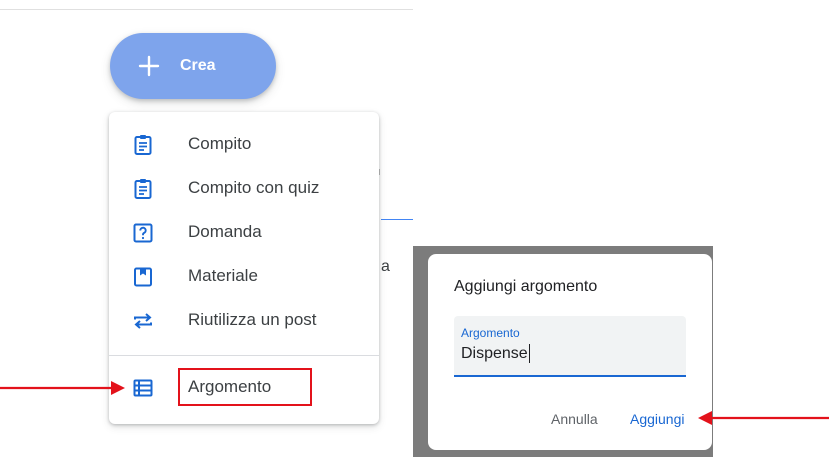 This screenshot has width=829, height=457. I want to click on annotation-arrow-left, so click(62, 388).